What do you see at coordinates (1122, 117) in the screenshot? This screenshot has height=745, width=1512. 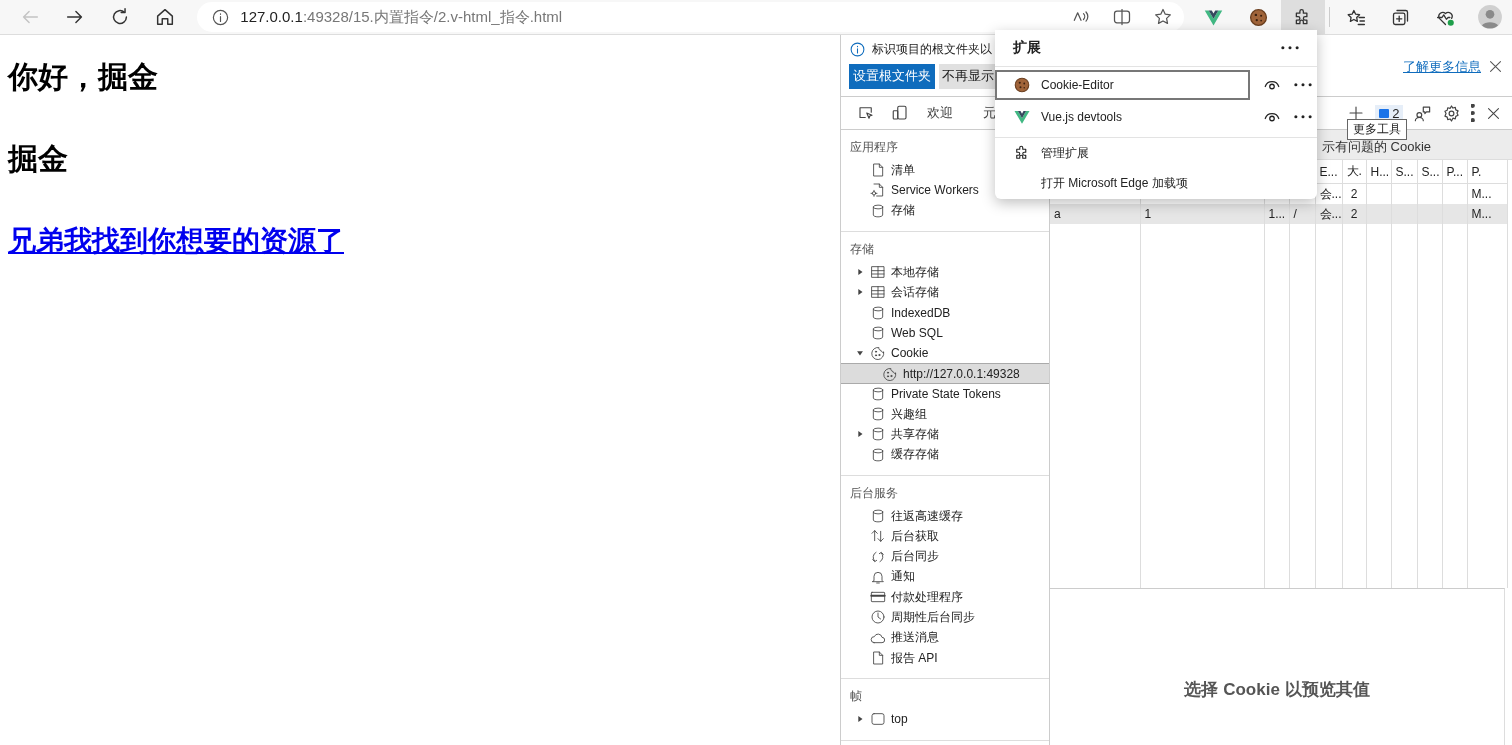 I see `extension-item: Vue.js devtools` at bounding box center [1122, 117].